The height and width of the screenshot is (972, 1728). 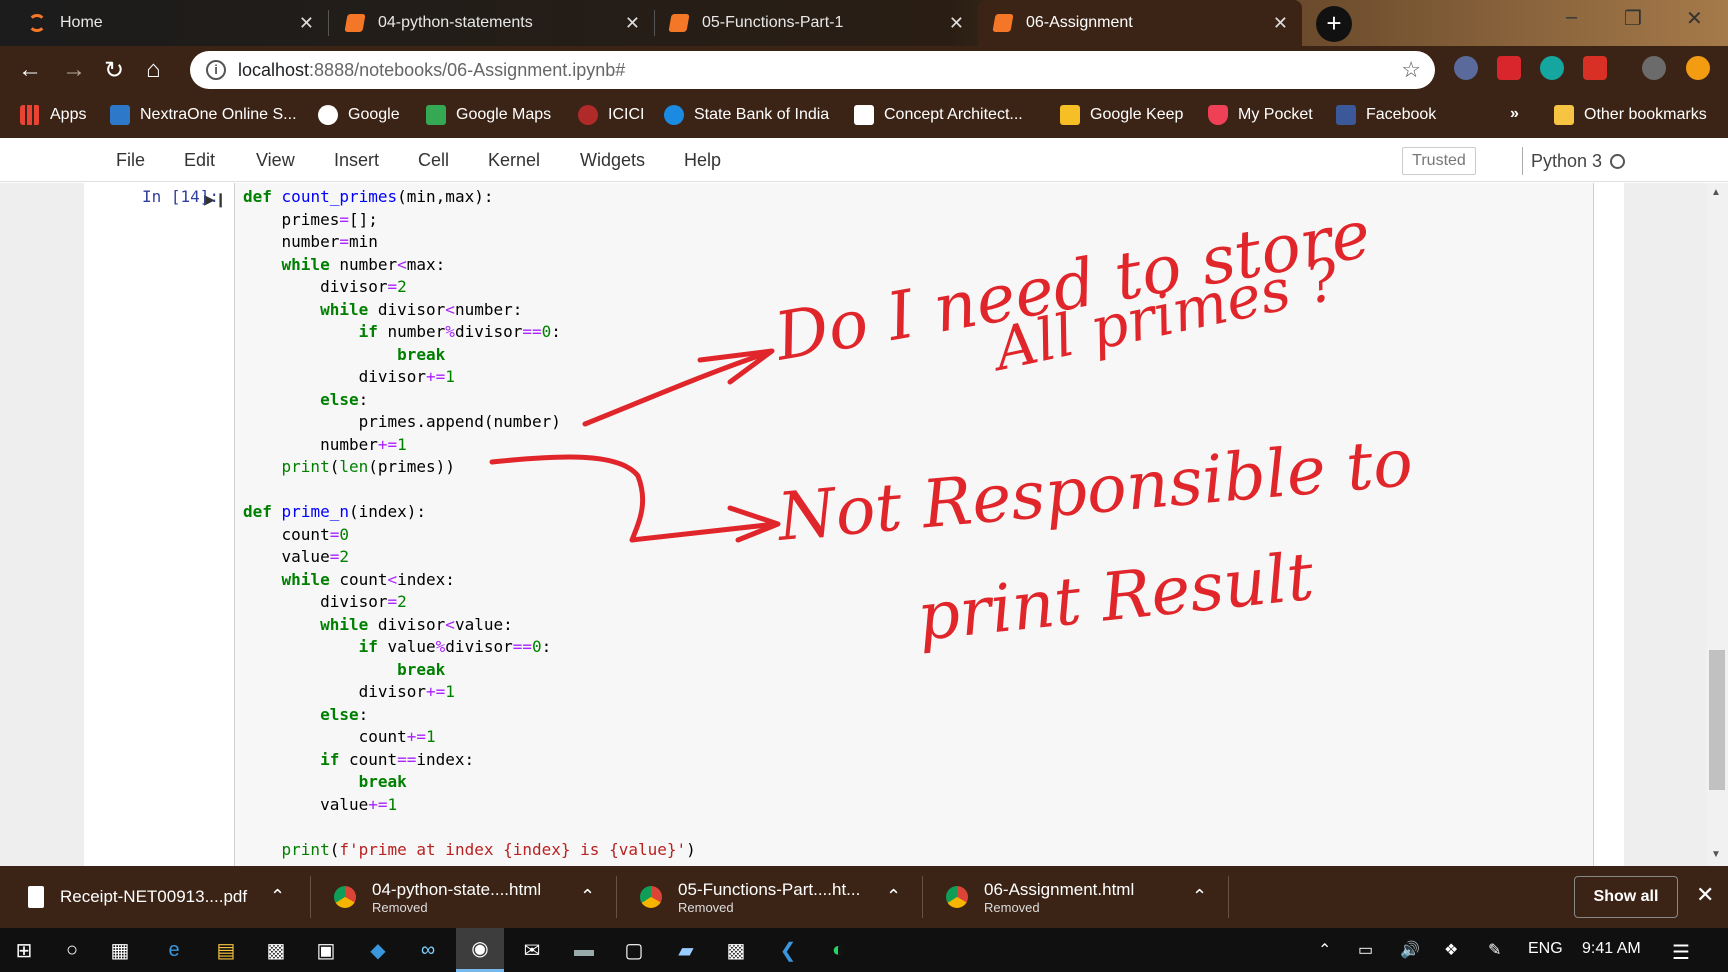 What do you see at coordinates (1514, 114) in the screenshot?
I see `more-bookmarks-button: »` at bounding box center [1514, 114].